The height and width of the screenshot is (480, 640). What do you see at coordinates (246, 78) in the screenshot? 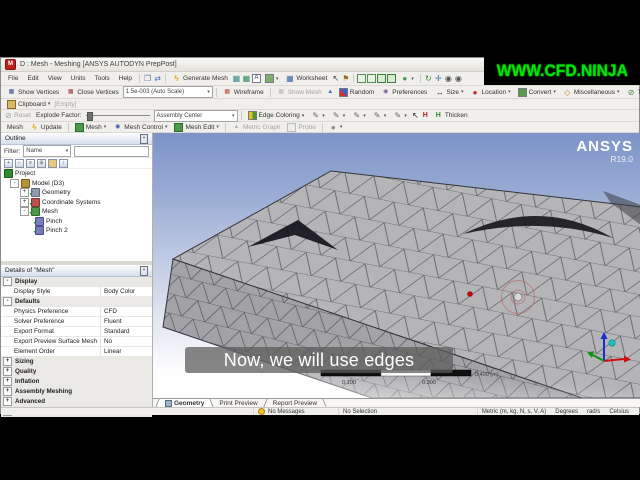
I see `section-plane-icon: ▦` at bounding box center [246, 78].